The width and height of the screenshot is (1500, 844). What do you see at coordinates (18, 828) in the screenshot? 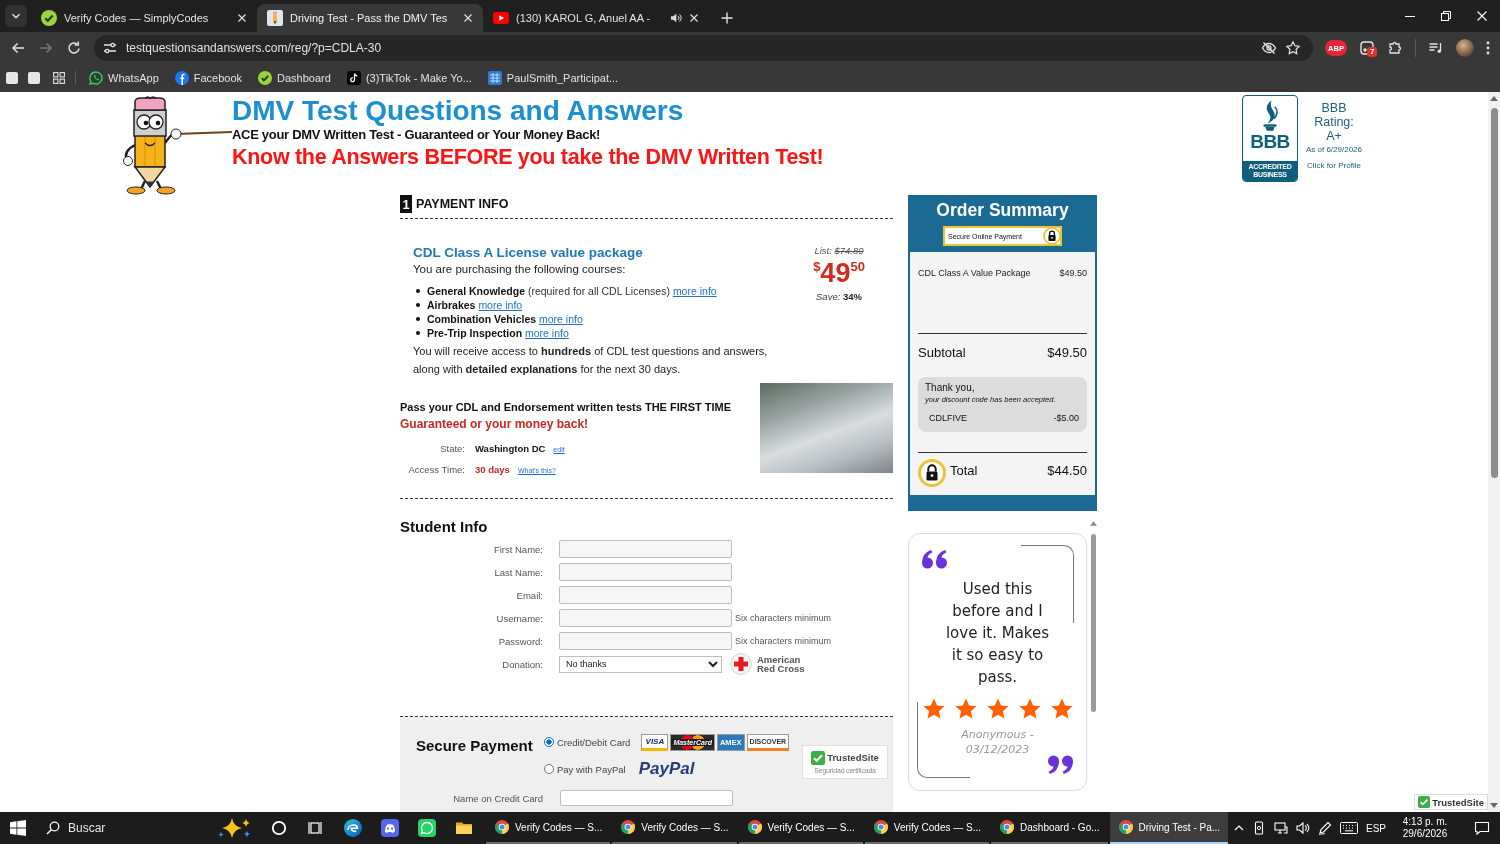
I see `windows-logo-icon` at bounding box center [18, 828].